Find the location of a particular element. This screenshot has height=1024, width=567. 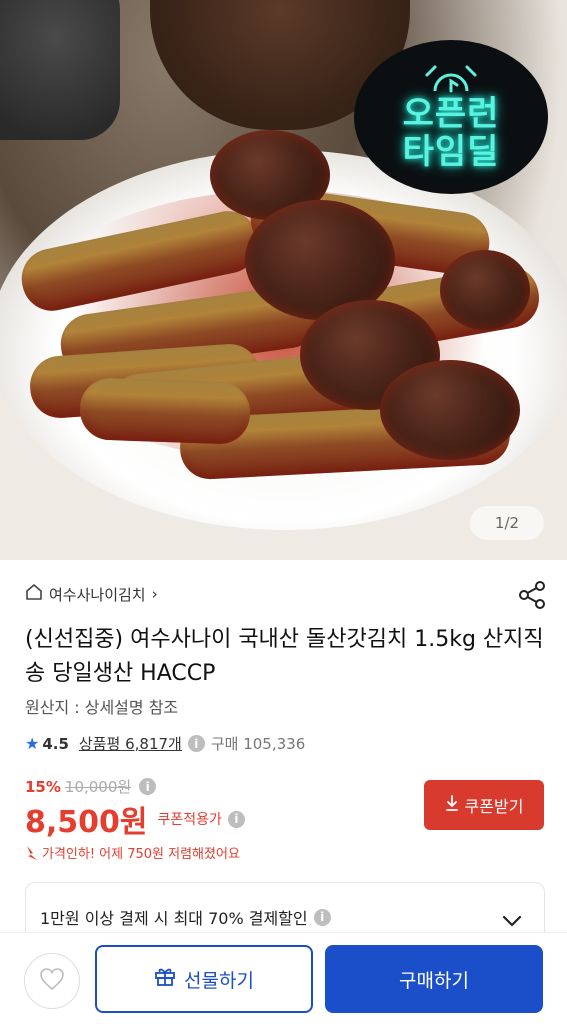

buy-label: 구매하기 is located at coordinates (434, 981).